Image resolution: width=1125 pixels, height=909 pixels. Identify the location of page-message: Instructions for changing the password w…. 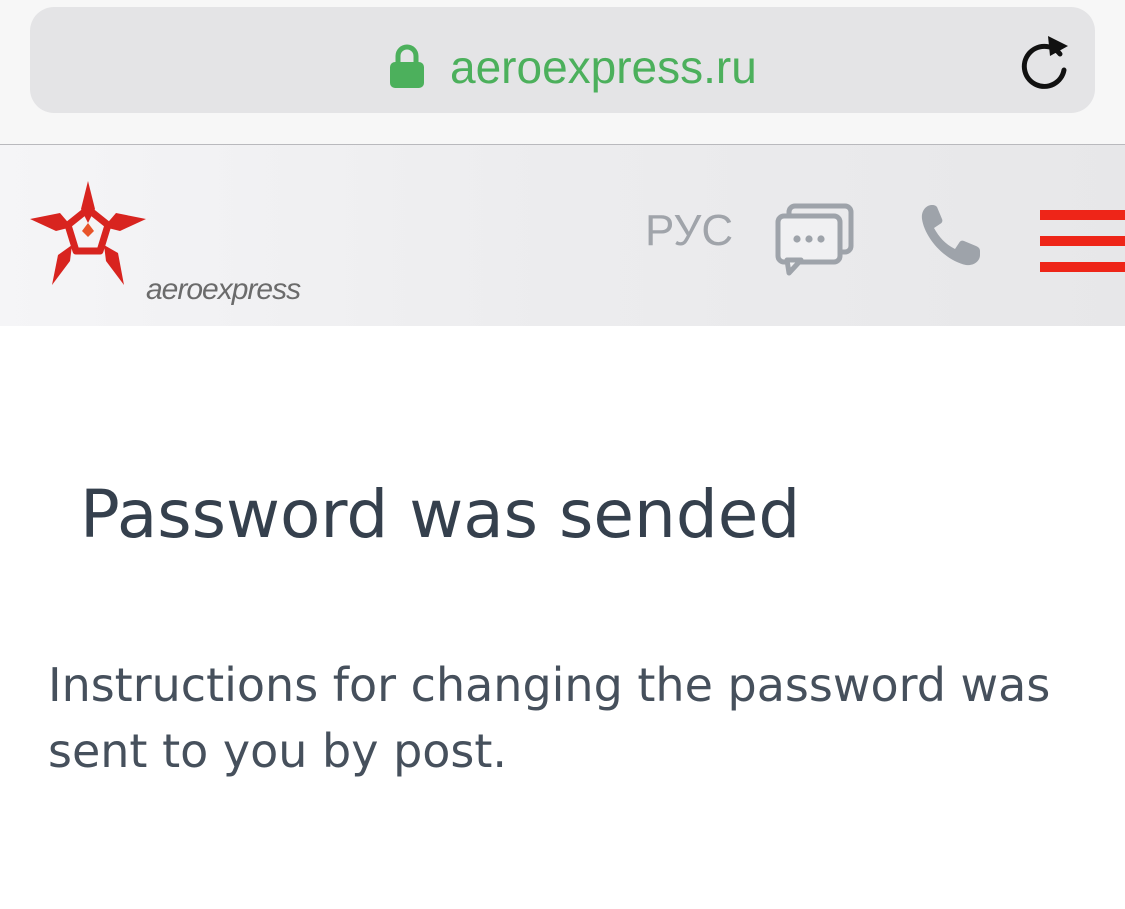
(549, 718).